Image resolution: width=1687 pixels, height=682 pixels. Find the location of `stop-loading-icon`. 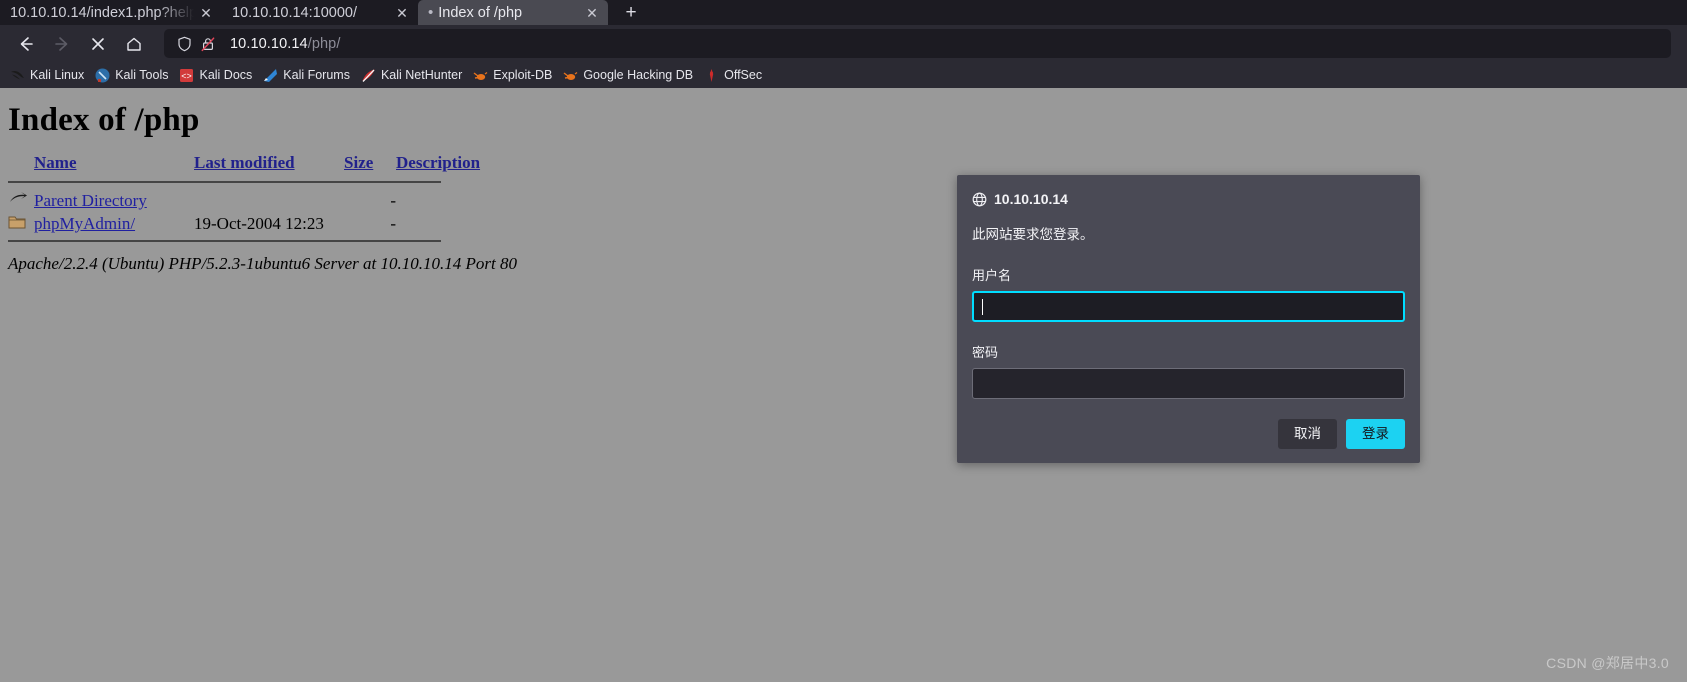

stop-loading-icon is located at coordinates (98, 44).